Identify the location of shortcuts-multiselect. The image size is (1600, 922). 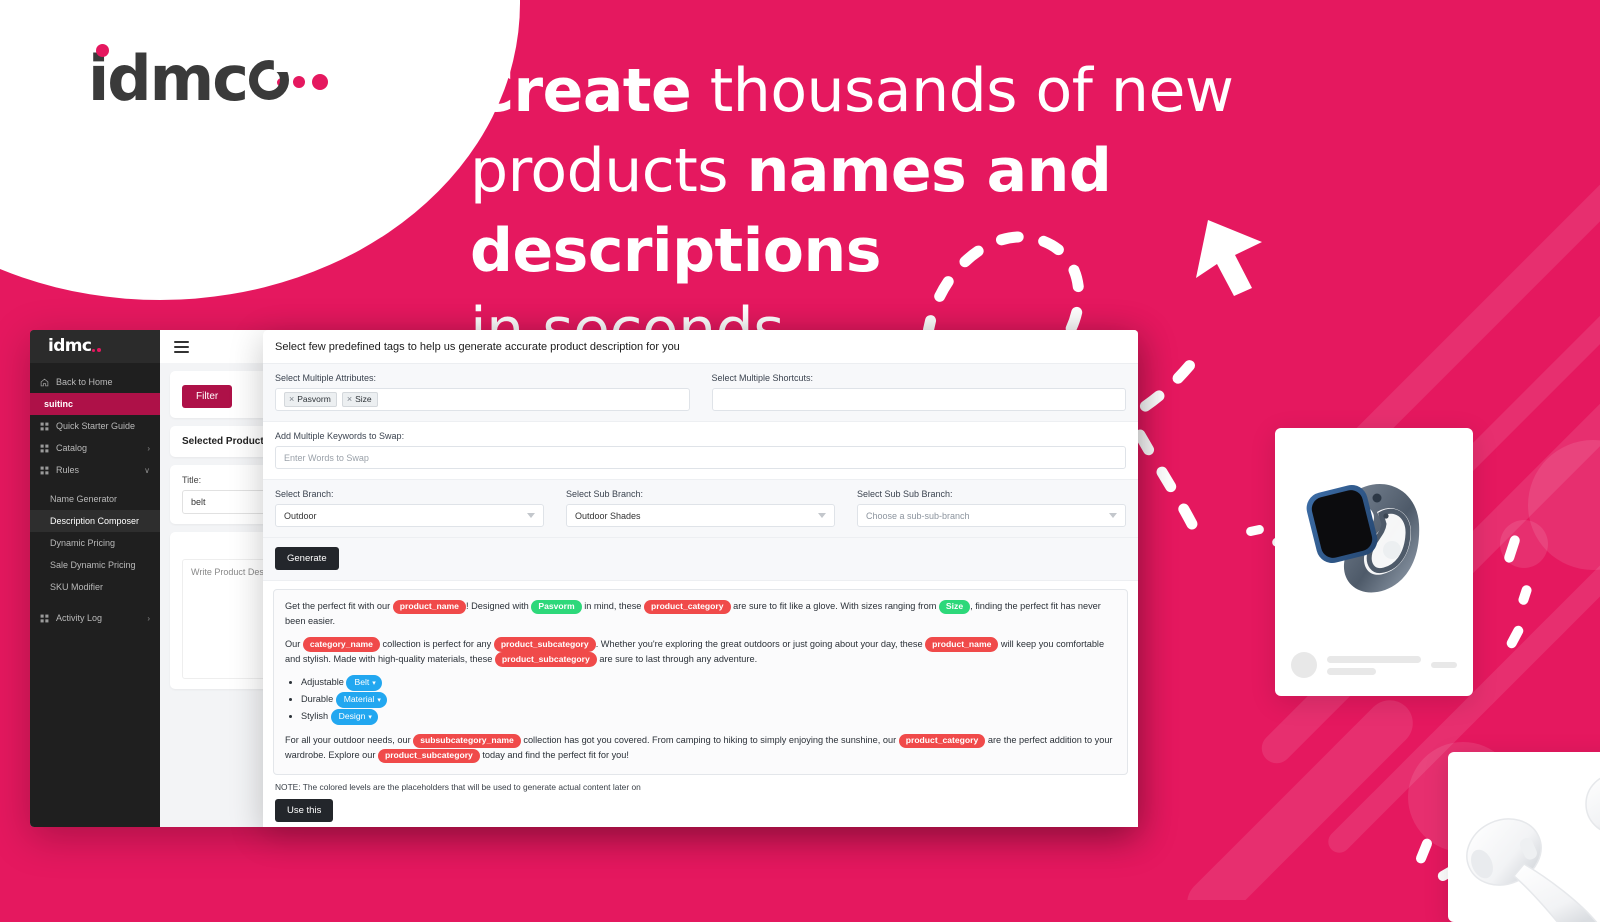
(918, 399).